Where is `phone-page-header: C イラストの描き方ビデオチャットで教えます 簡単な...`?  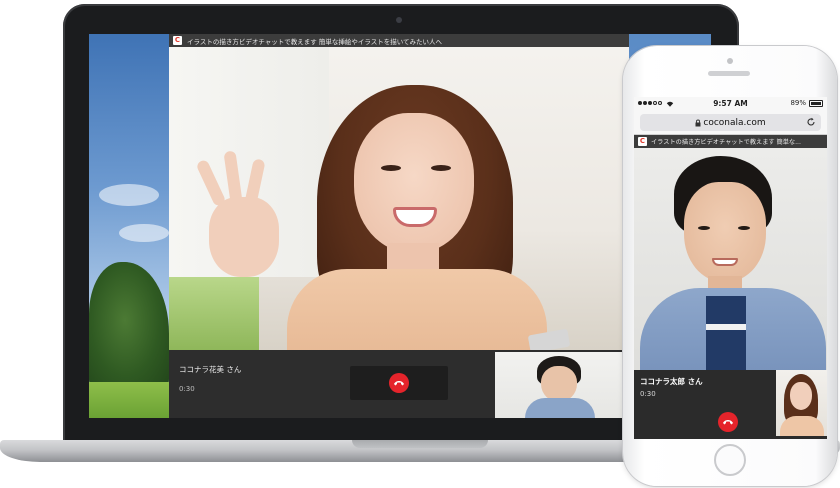
phone-page-header: C イラストの描き方ビデオチャットで教えます 簡単な... is located at coordinates (730, 141).